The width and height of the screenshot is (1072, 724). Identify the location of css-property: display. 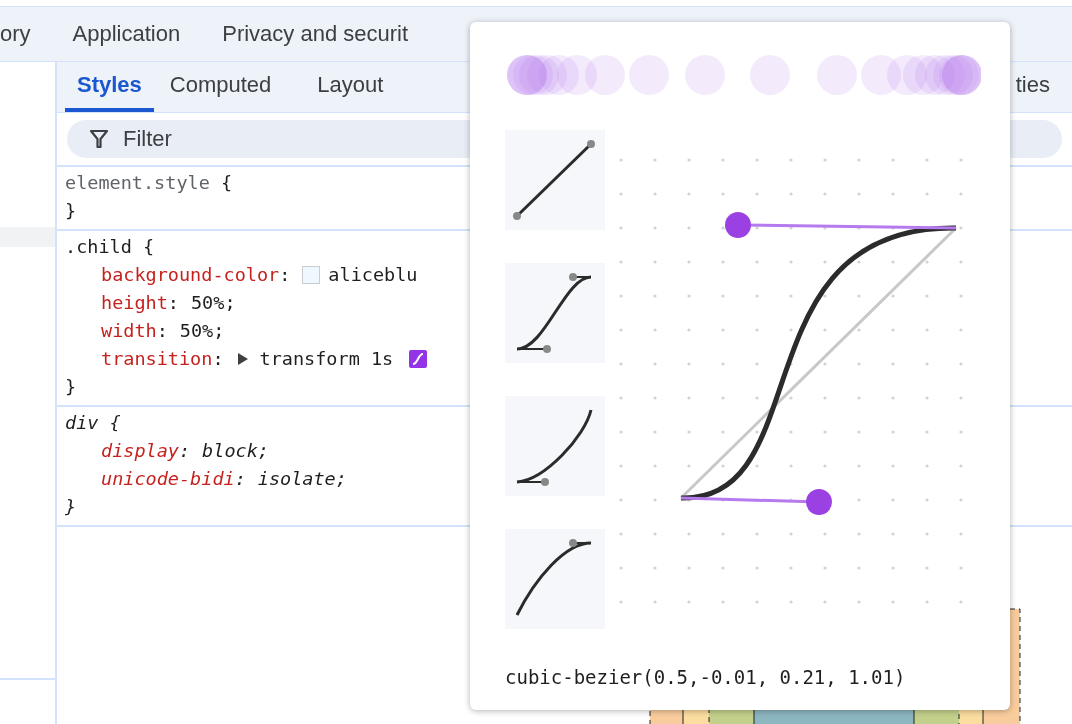
(140, 451).